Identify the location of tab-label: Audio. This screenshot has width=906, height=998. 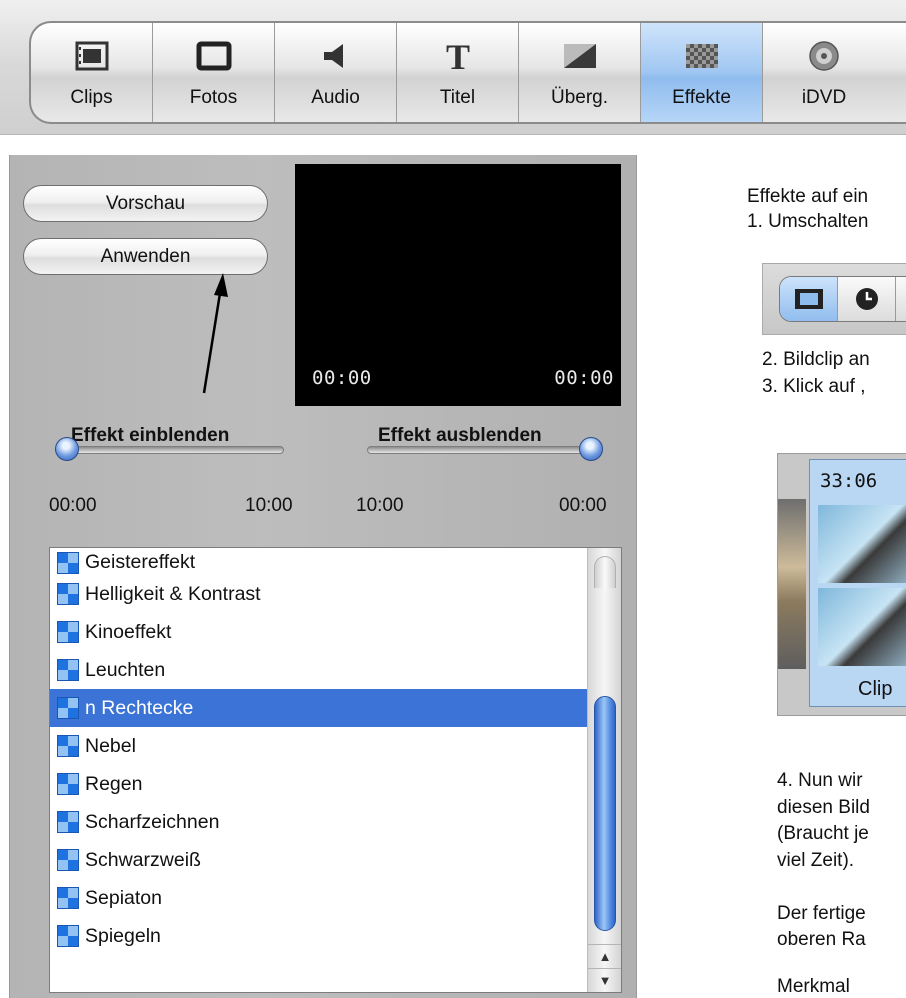
(335, 97).